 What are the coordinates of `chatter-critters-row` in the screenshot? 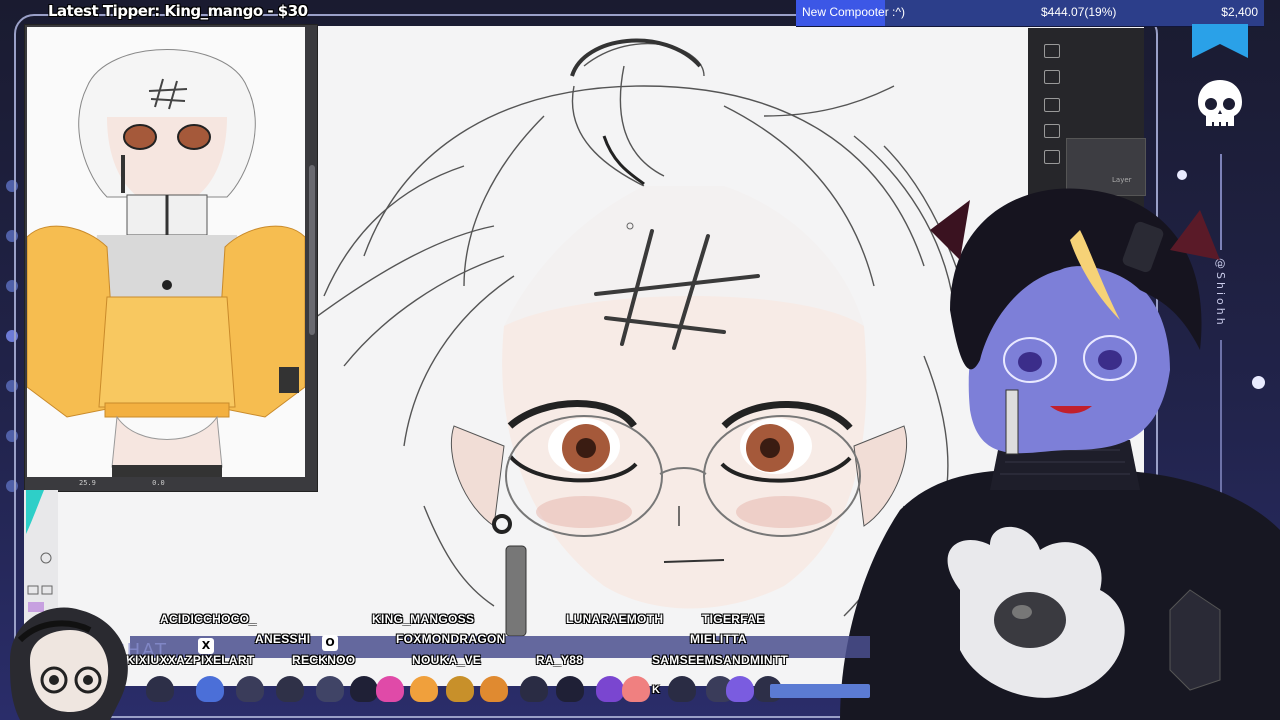 It's located at (486, 698).